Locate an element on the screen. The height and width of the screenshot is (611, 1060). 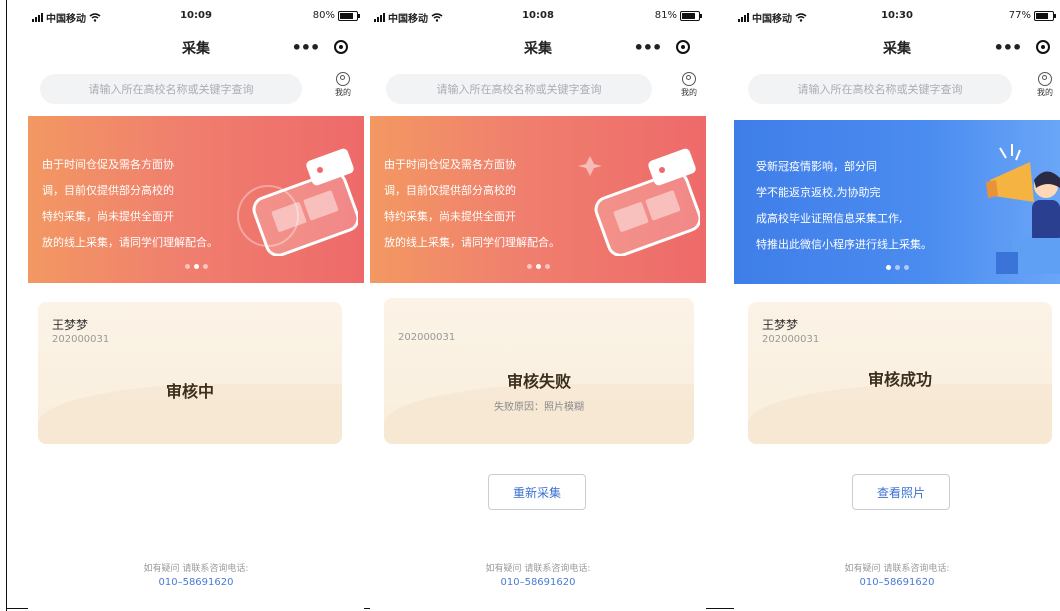
banner-line: 受新冠疫情影响，部分同 is located at coordinates (816, 166).